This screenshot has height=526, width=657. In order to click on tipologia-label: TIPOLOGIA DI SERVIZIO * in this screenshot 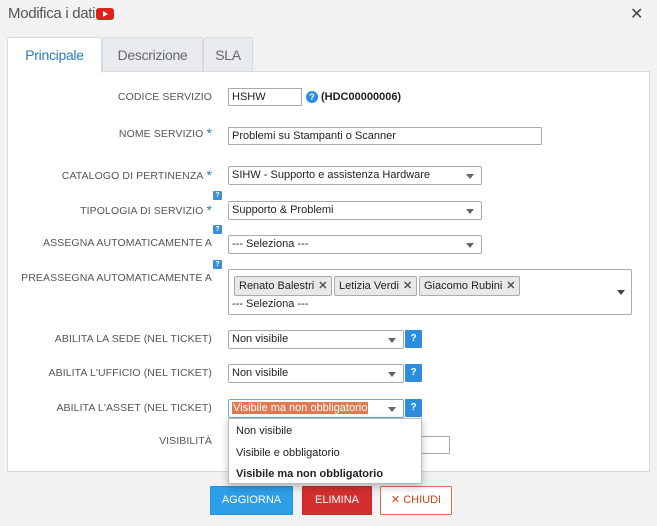, I will do `click(146, 209)`.